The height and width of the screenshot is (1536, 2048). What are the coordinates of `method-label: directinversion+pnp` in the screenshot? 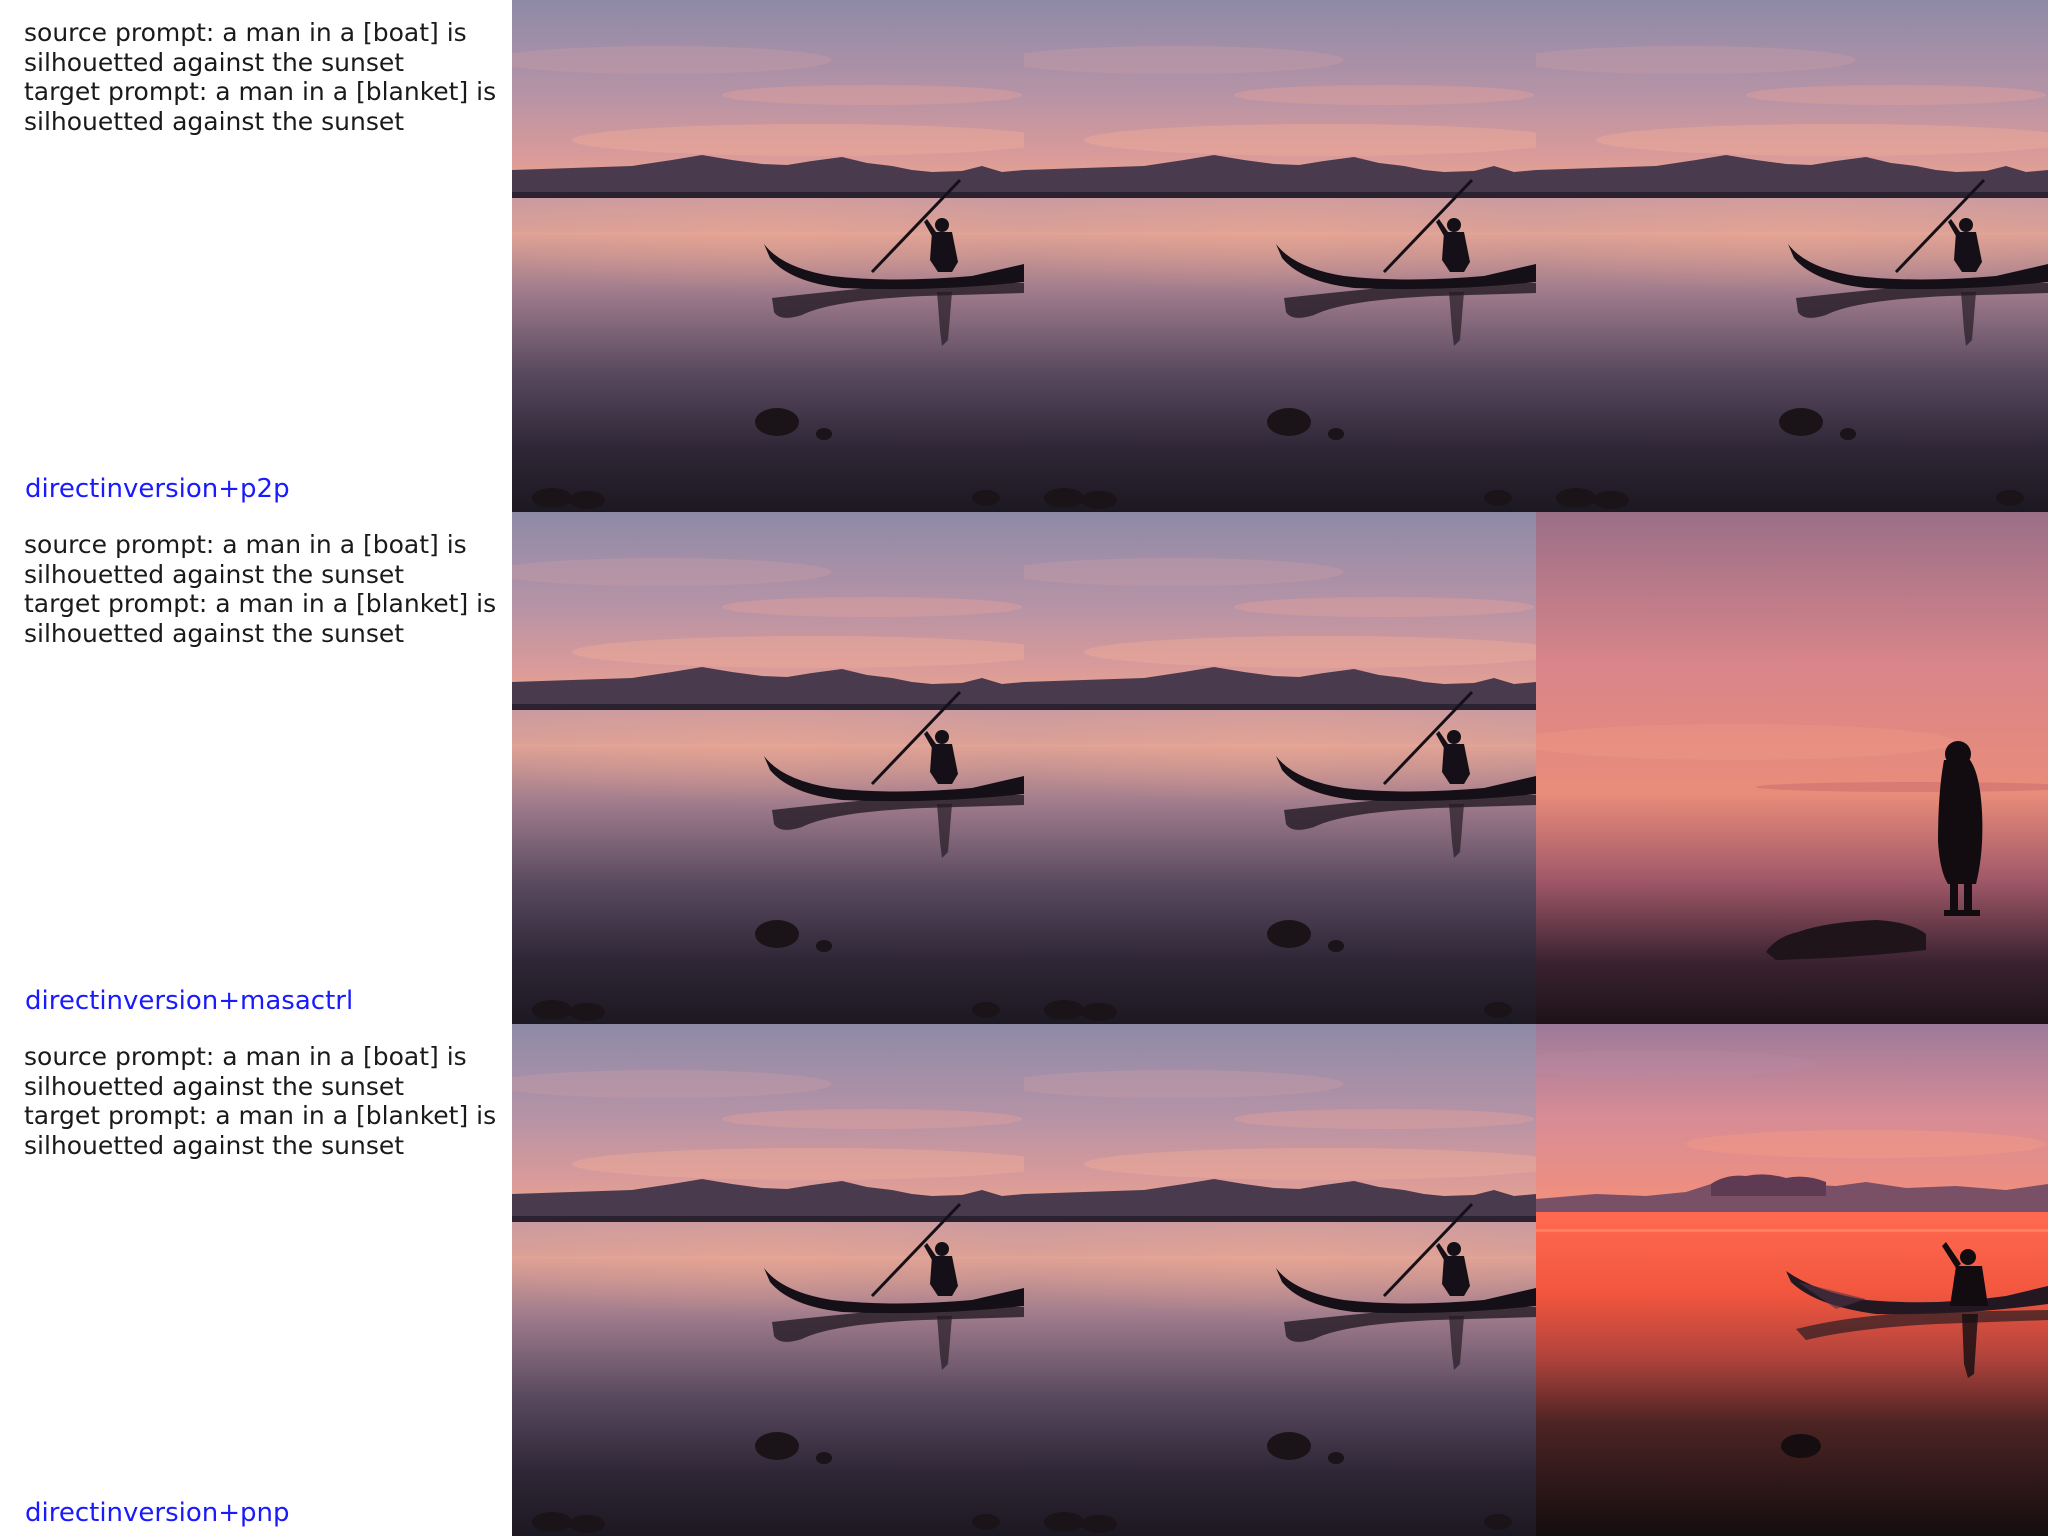 It's located at (157, 1513).